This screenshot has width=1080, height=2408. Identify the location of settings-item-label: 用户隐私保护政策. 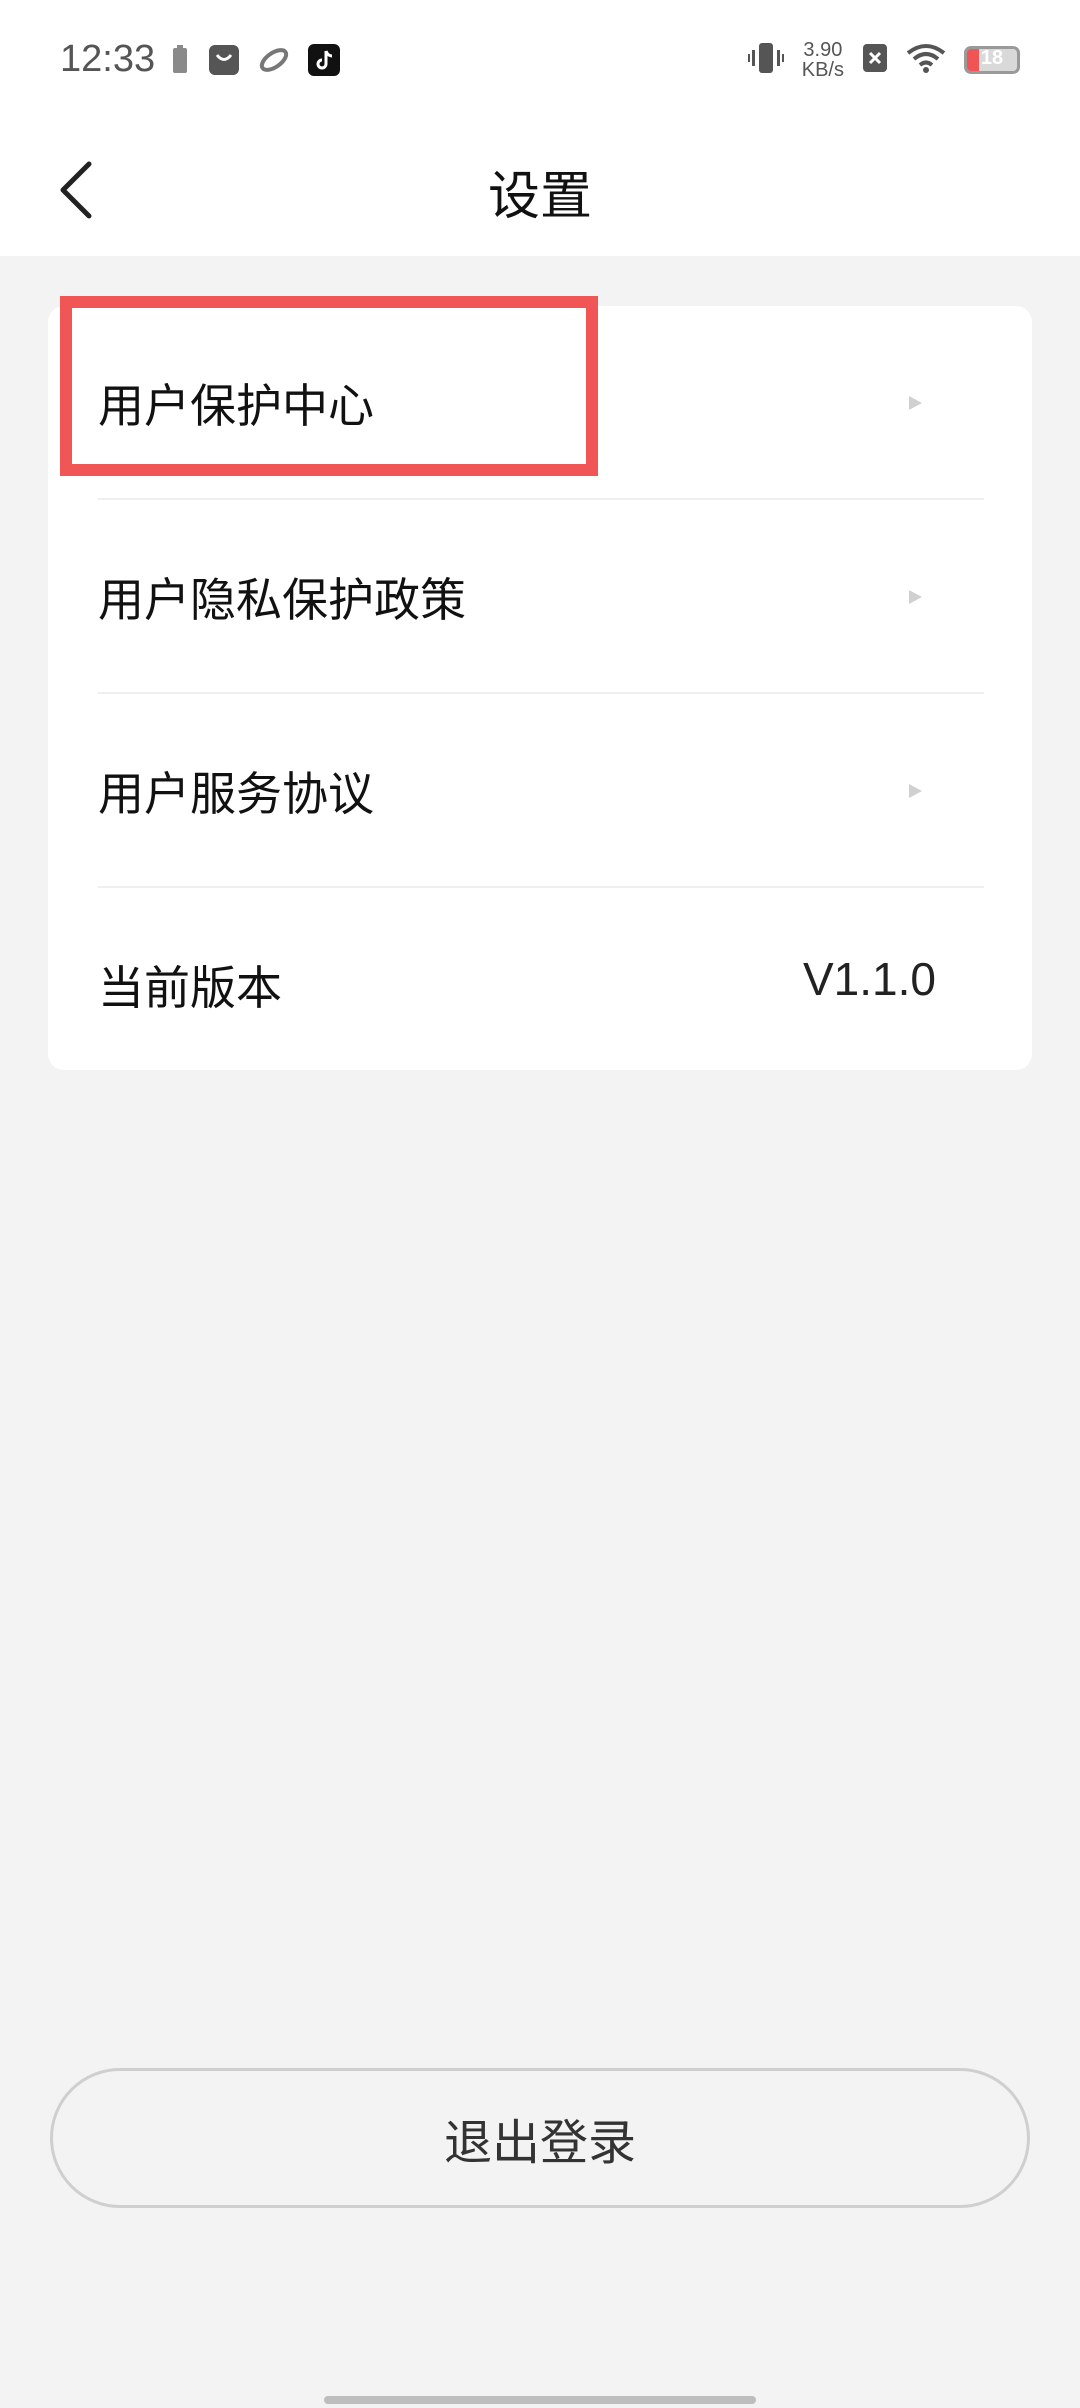
(282, 600).